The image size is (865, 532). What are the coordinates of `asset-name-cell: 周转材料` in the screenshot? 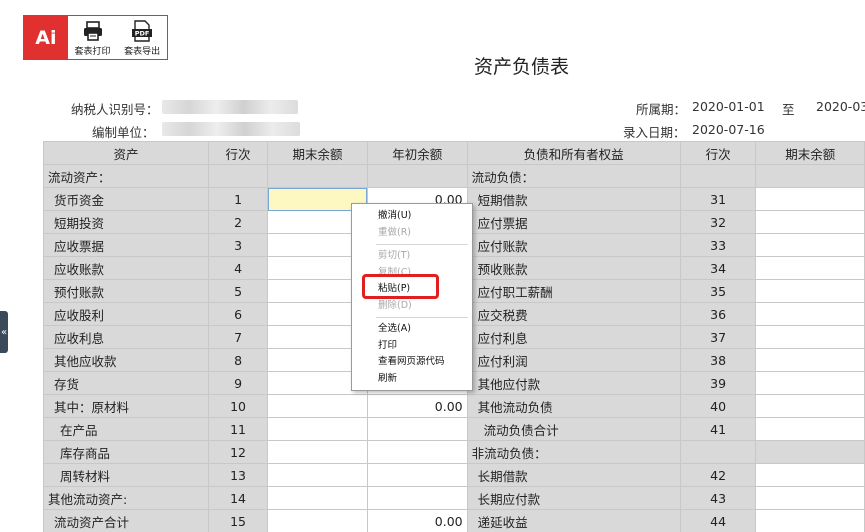 It's located at (126, 475).